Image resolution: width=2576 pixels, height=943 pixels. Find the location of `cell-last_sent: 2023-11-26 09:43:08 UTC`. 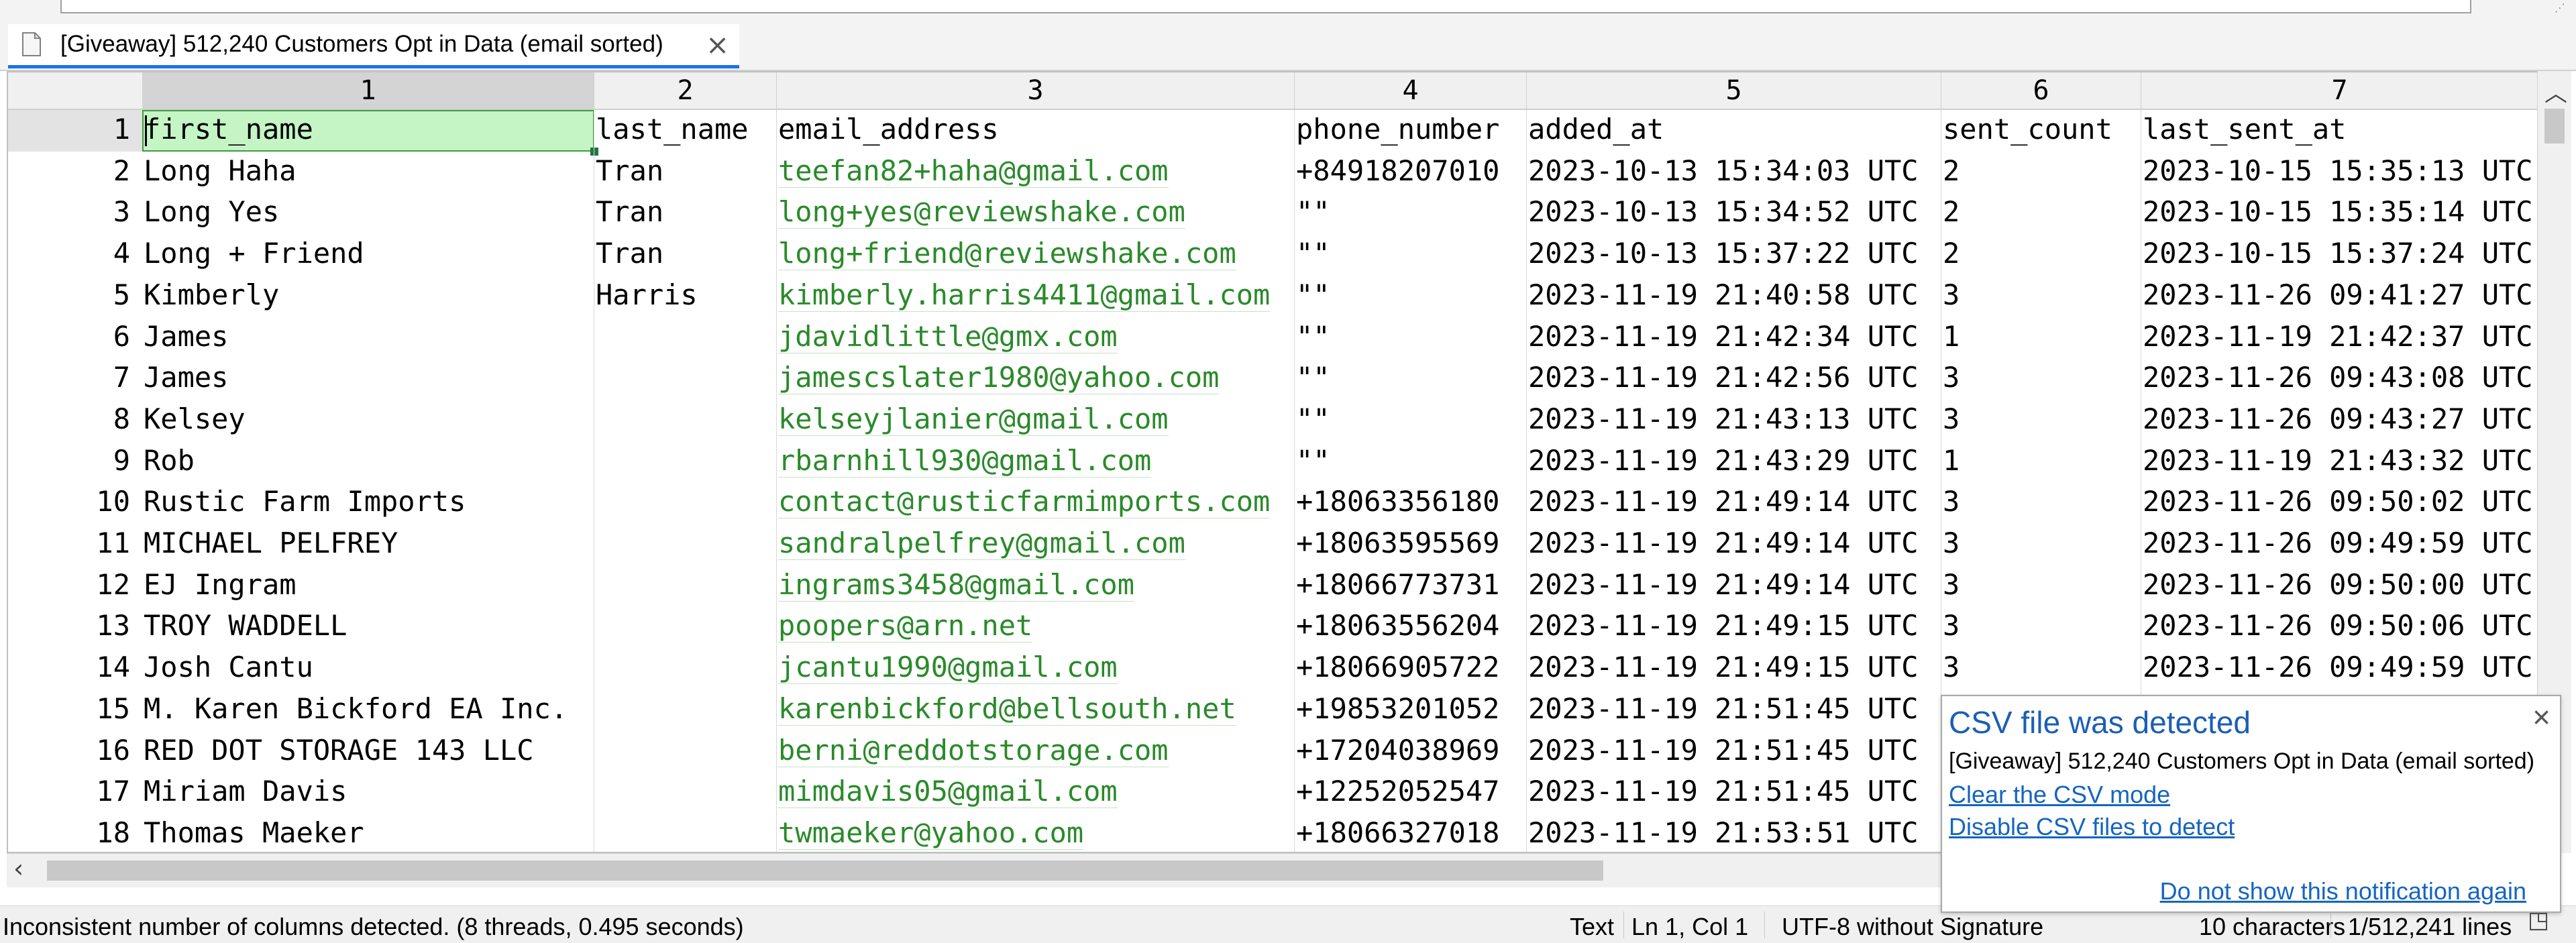

cell-last_sent: 2023-11-26 09:43:08 UTC is located at coordinates (2338, 377).